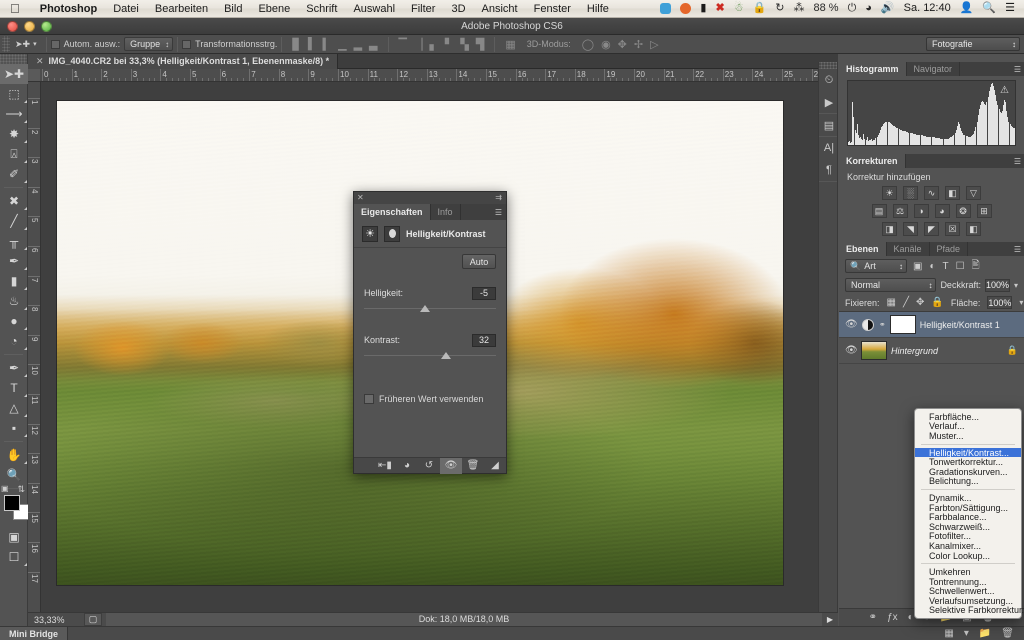 The width and height of the screenshot is (1024, 640). I want to click on contrast-value: 32, so click(484, 340).